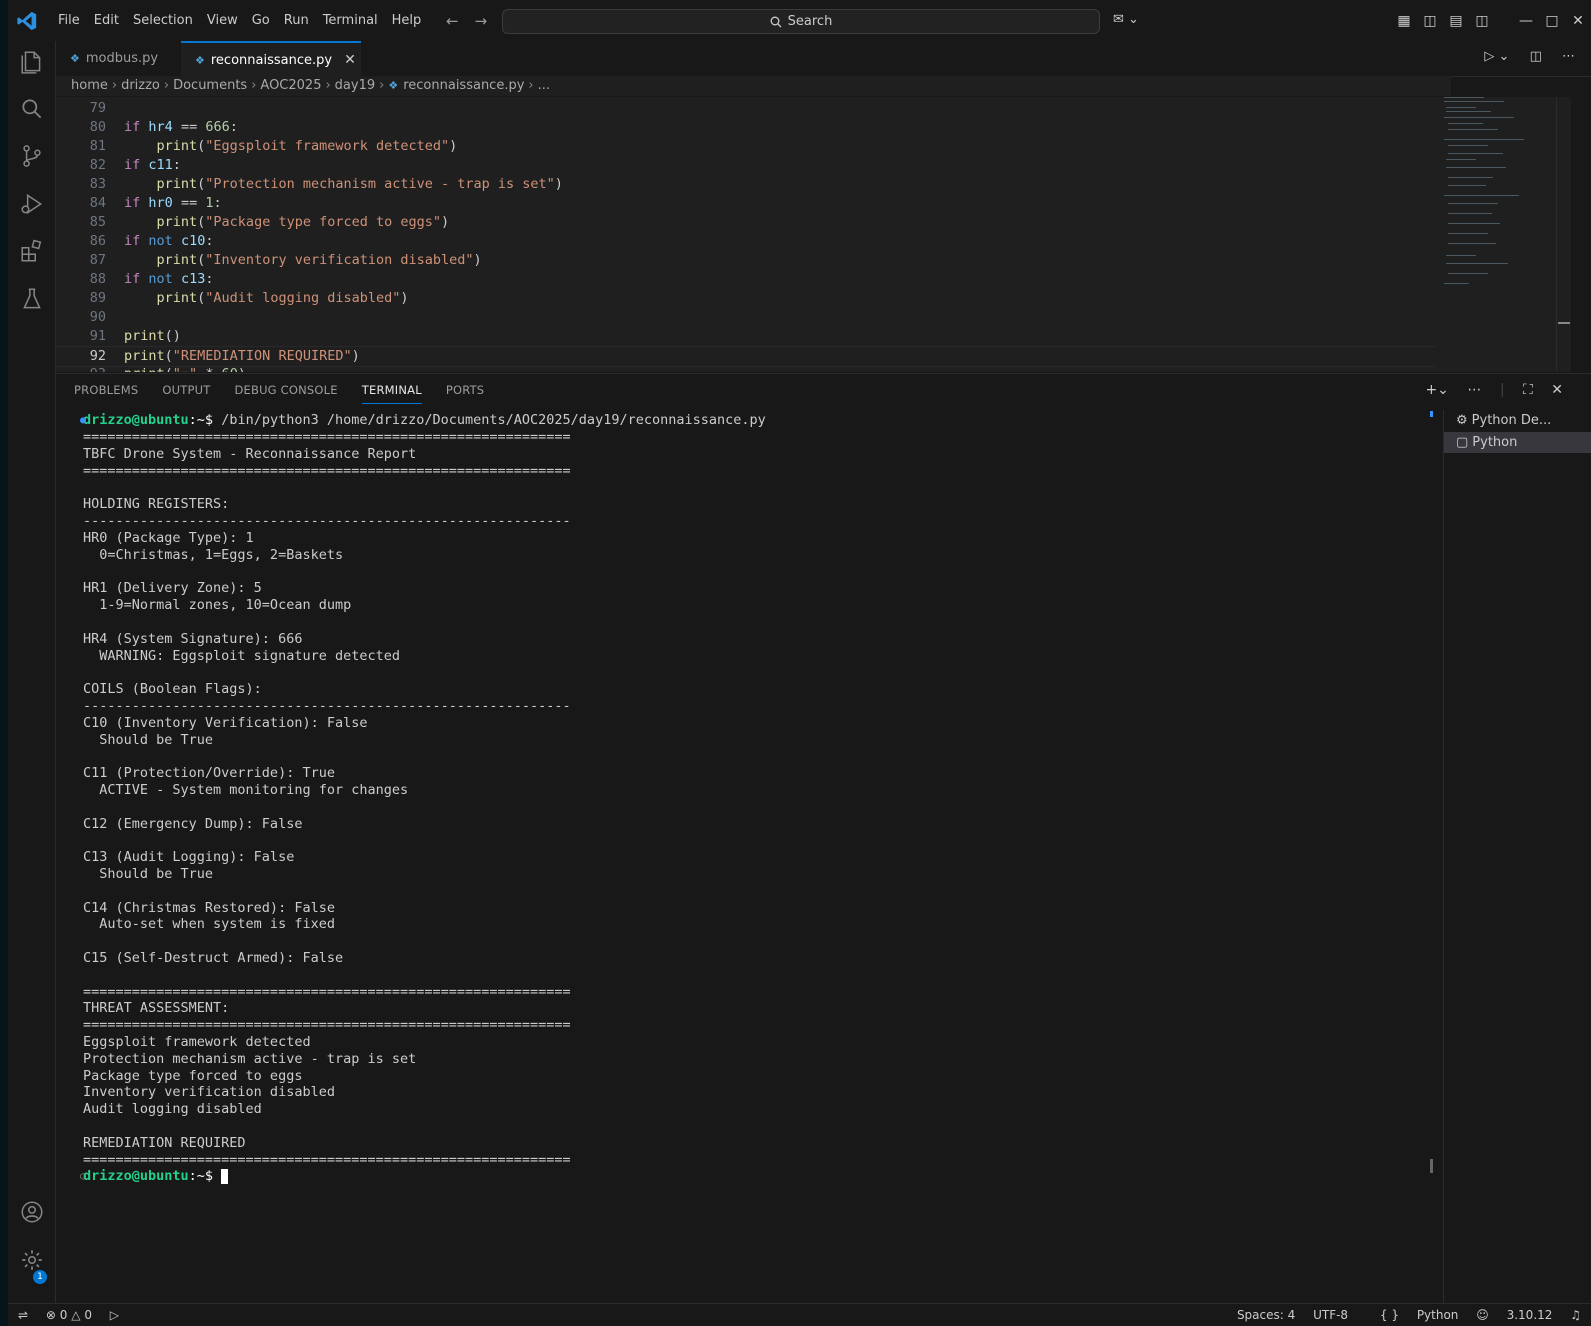 This screenshot has width=1591, height=1326. What do you see at coordinates (407, 20) in the screenshot?
I see `menu-help: Help` at bounding box center [407, 20].